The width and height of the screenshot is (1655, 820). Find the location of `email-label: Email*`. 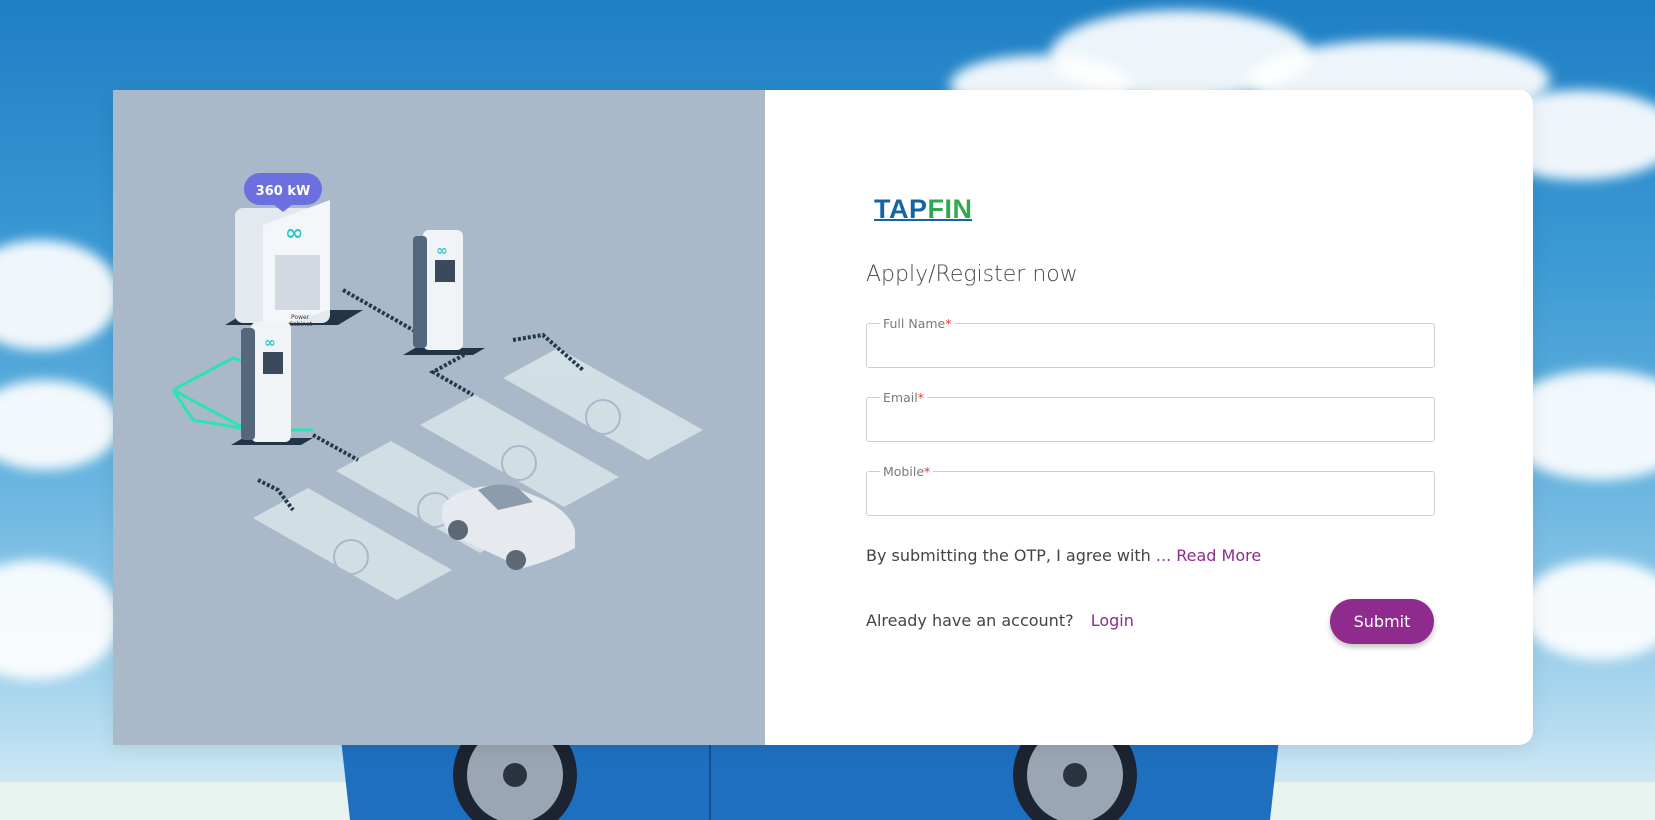

email-label: Email* is located at coordinates (903, 397).